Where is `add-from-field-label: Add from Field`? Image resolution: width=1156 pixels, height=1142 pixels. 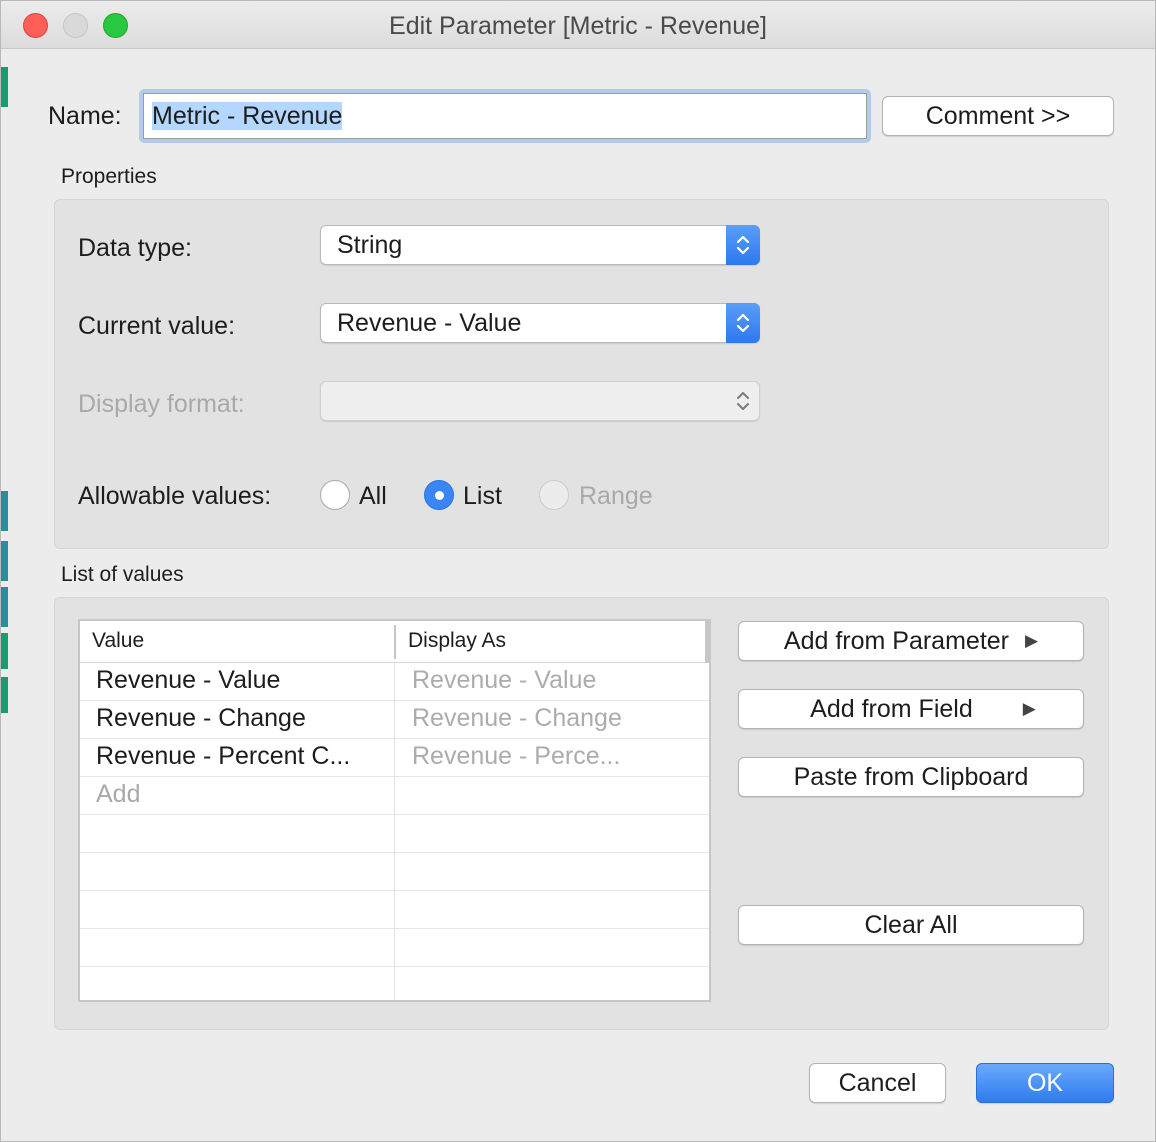 add-from-field-label: Add from Field is located at coordinates (891, 708).